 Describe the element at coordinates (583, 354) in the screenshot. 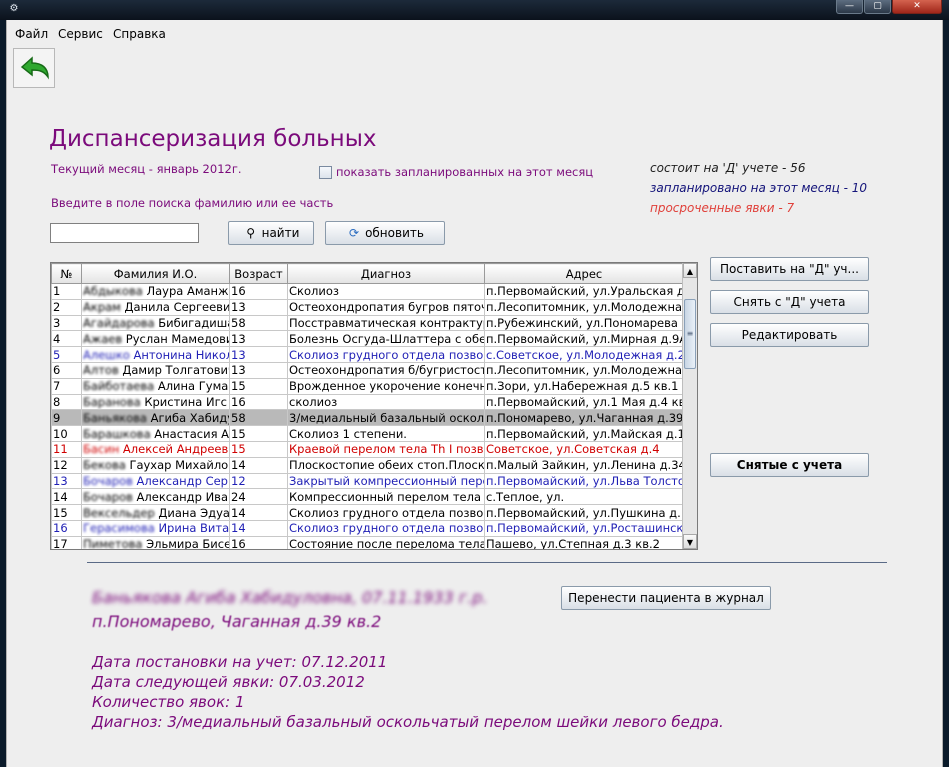

I see `cell-address: с.Советское, ул.Молодежная д.24` at that location.